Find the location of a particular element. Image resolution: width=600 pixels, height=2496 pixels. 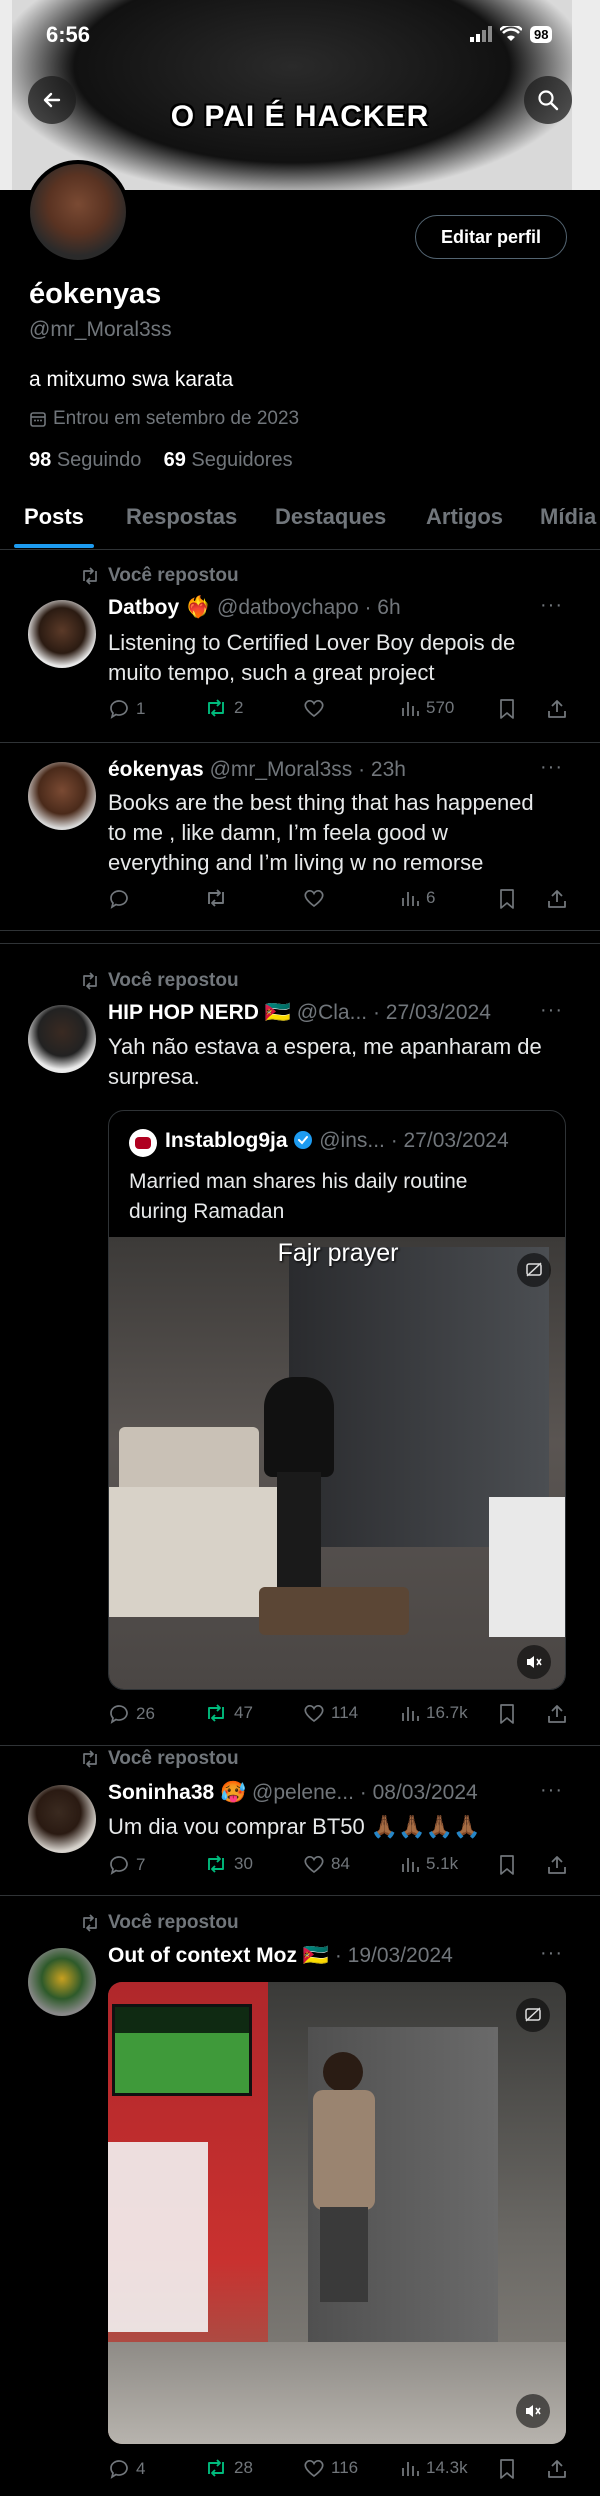

post-author-name: Datboy is located at coordinates (143, 607).